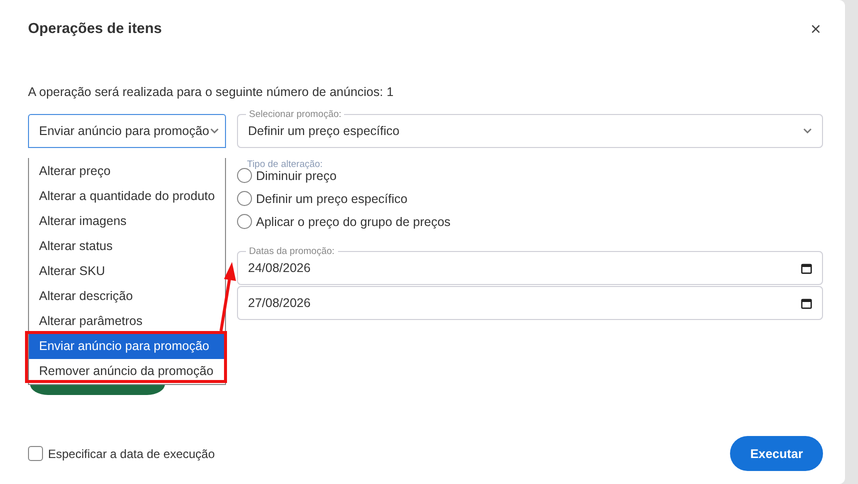  What do you see at coordinates (127, 271) in the screenshot?
I see `dropdown-option: Alterar SKU` at bounding box center [127, 271].